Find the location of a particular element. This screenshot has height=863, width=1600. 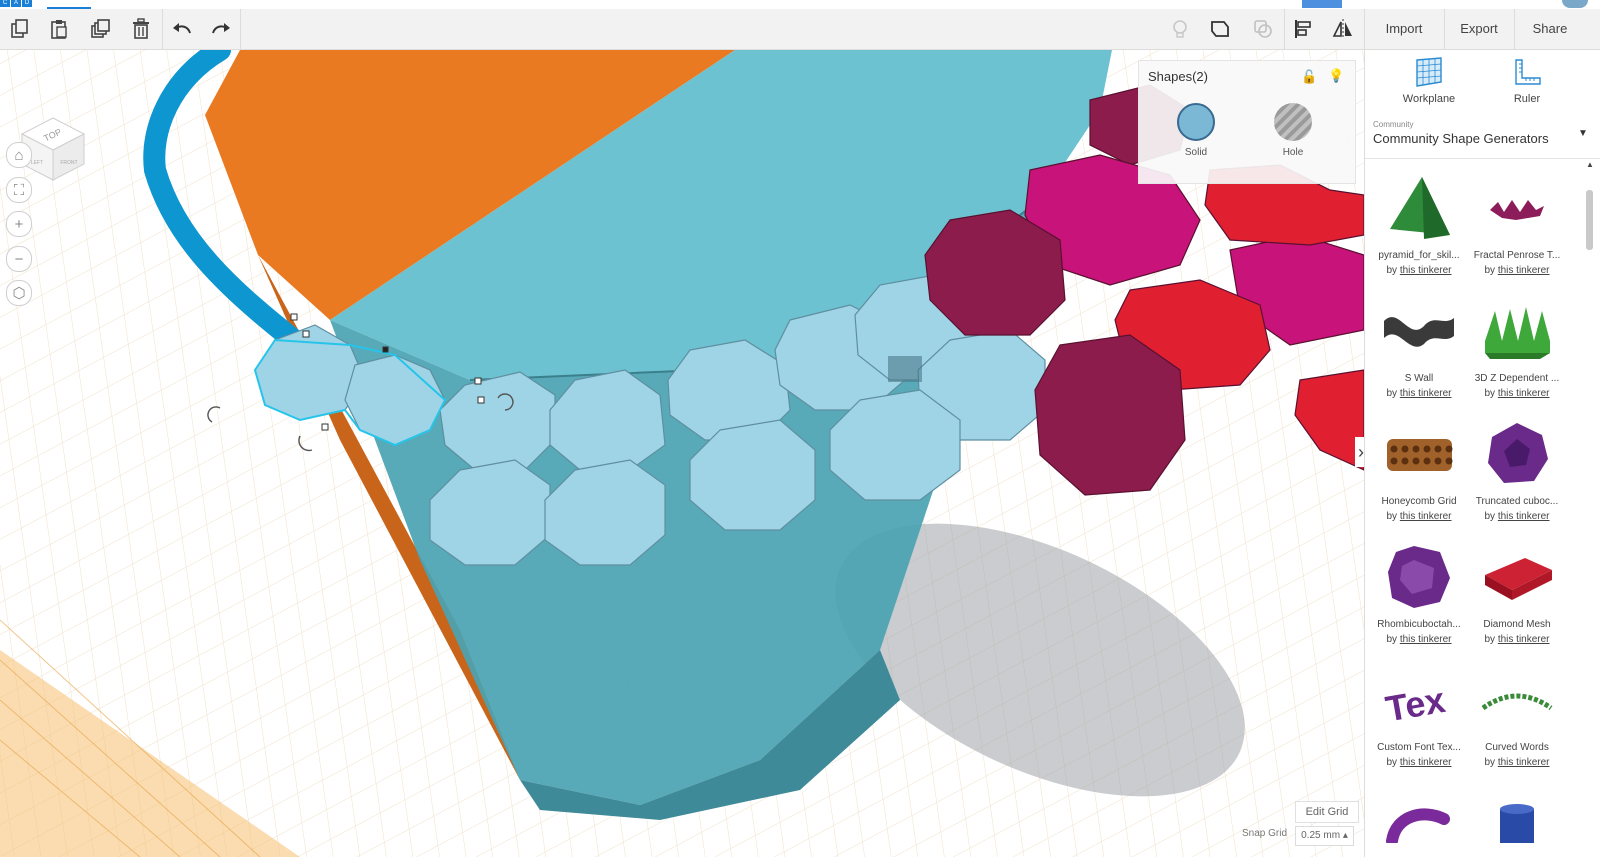

home-view-button: ⌂ is located at coordinates (19, 155).